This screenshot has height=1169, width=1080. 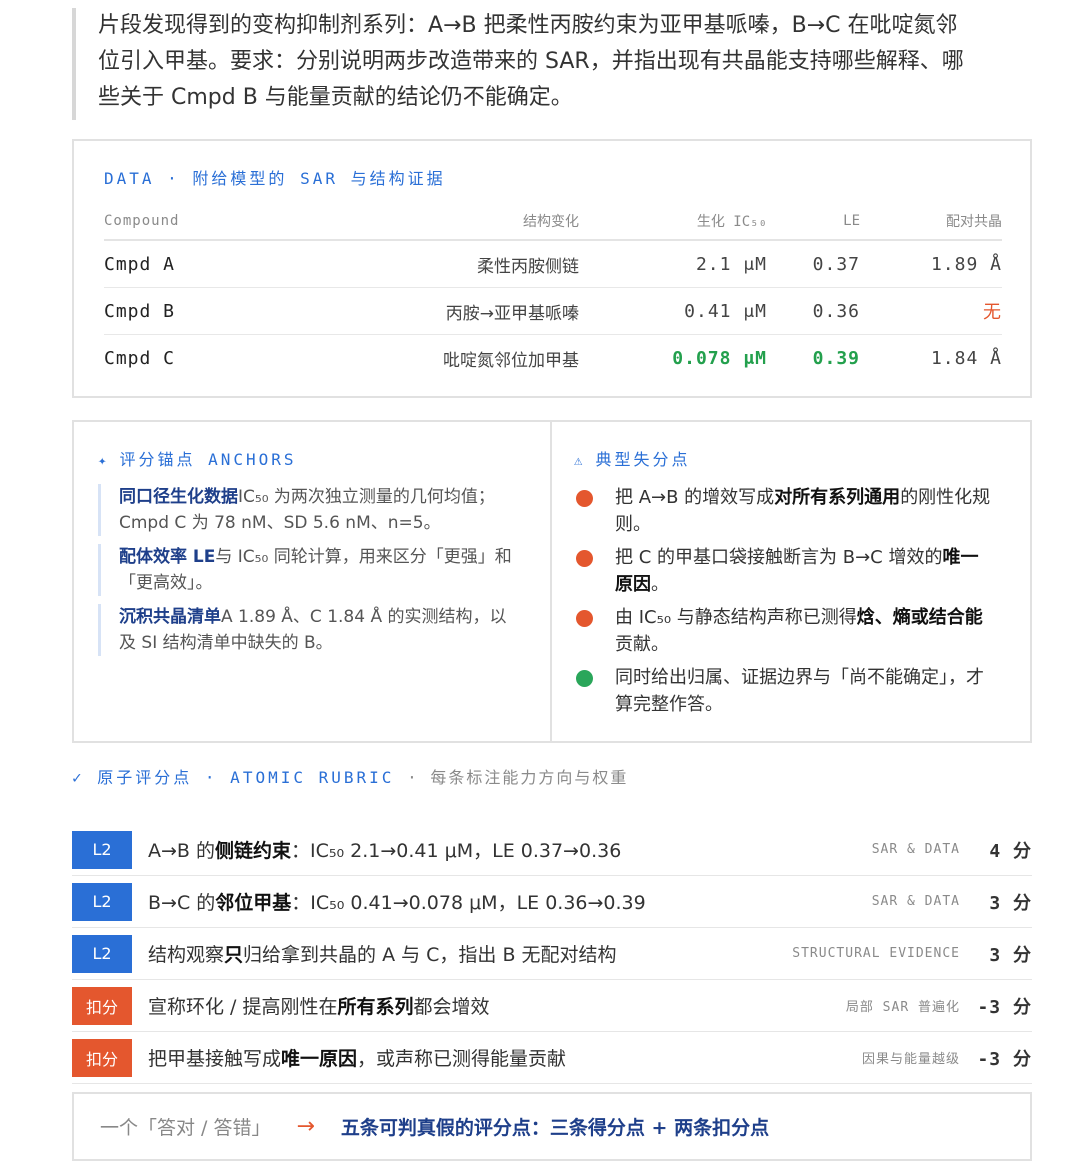 I want to click on rubric-post: 都会增效, so click(x=451, y=1007).